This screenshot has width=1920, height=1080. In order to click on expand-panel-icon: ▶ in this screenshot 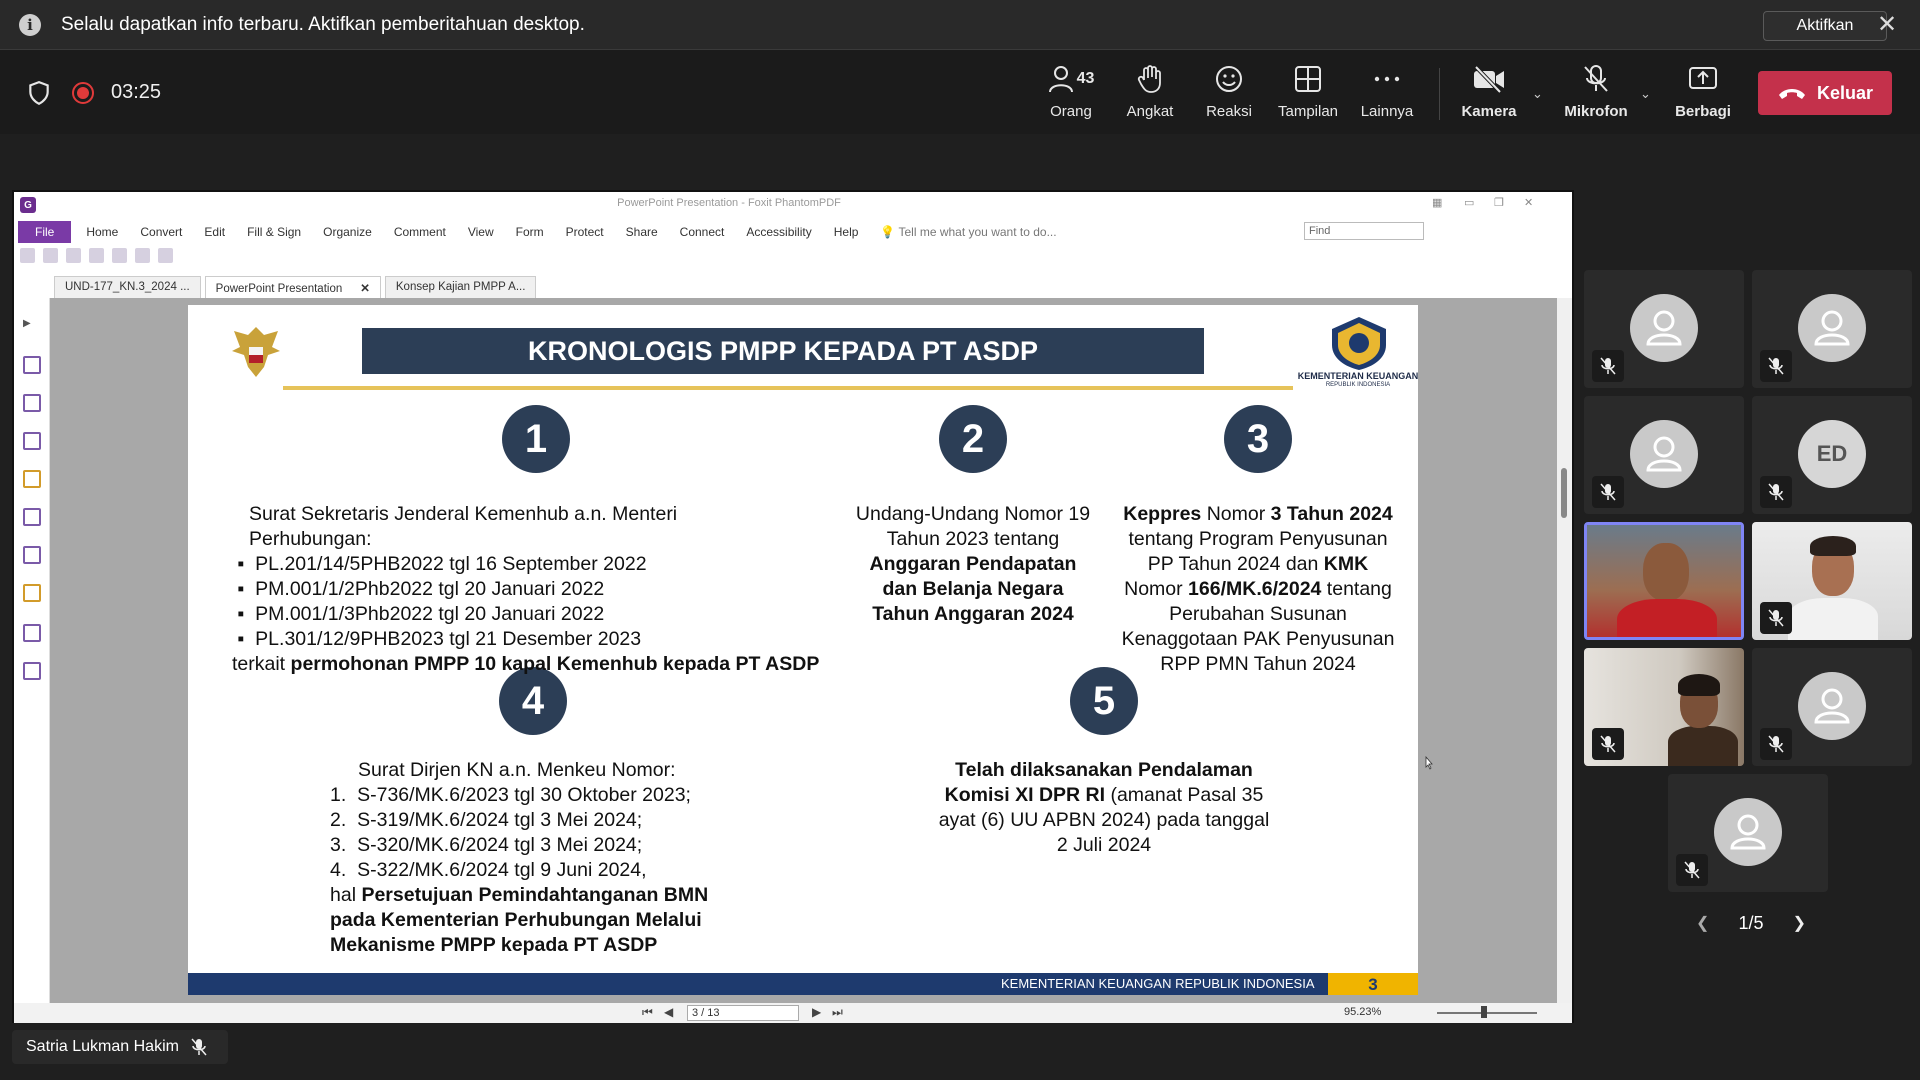, I will do `click(32, 327)`.